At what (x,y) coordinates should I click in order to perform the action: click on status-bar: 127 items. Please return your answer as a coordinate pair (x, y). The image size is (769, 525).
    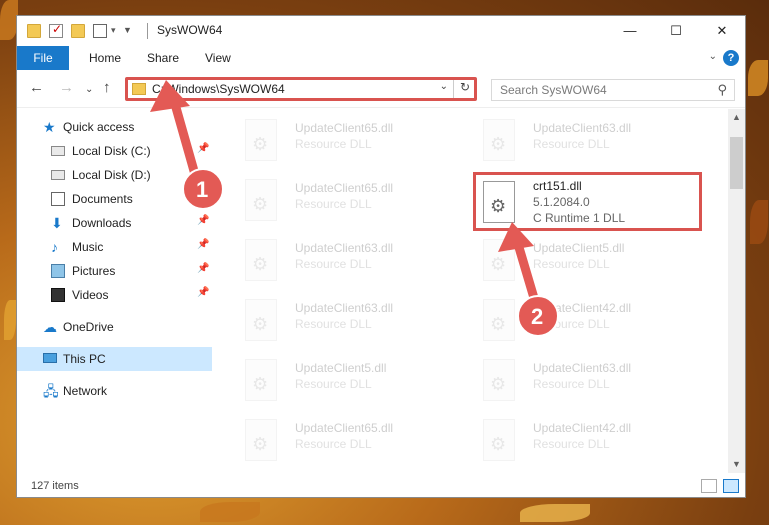
    Looking at the image, I should click on (381, 485).